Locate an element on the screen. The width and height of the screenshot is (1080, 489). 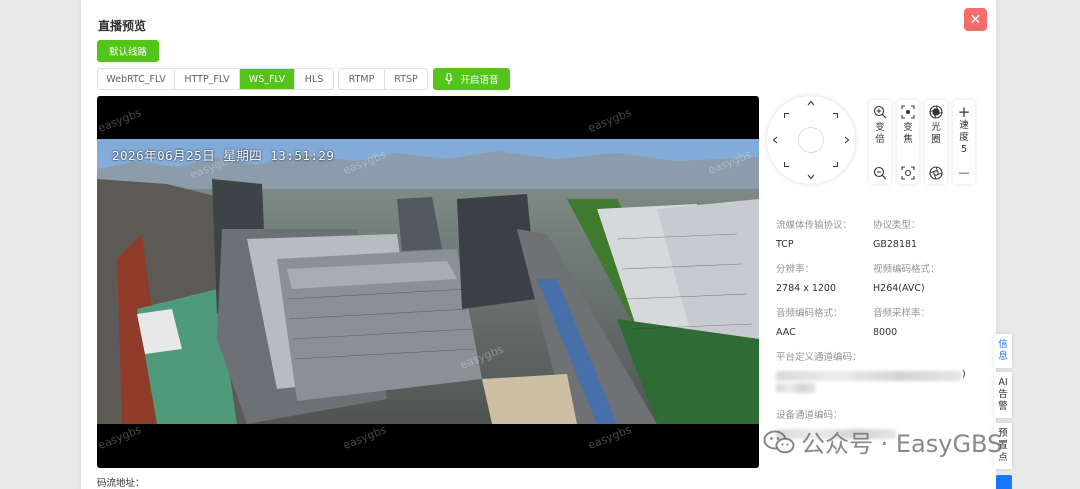
resolution-label: 分辨率： is located at coordinates (795, 269).